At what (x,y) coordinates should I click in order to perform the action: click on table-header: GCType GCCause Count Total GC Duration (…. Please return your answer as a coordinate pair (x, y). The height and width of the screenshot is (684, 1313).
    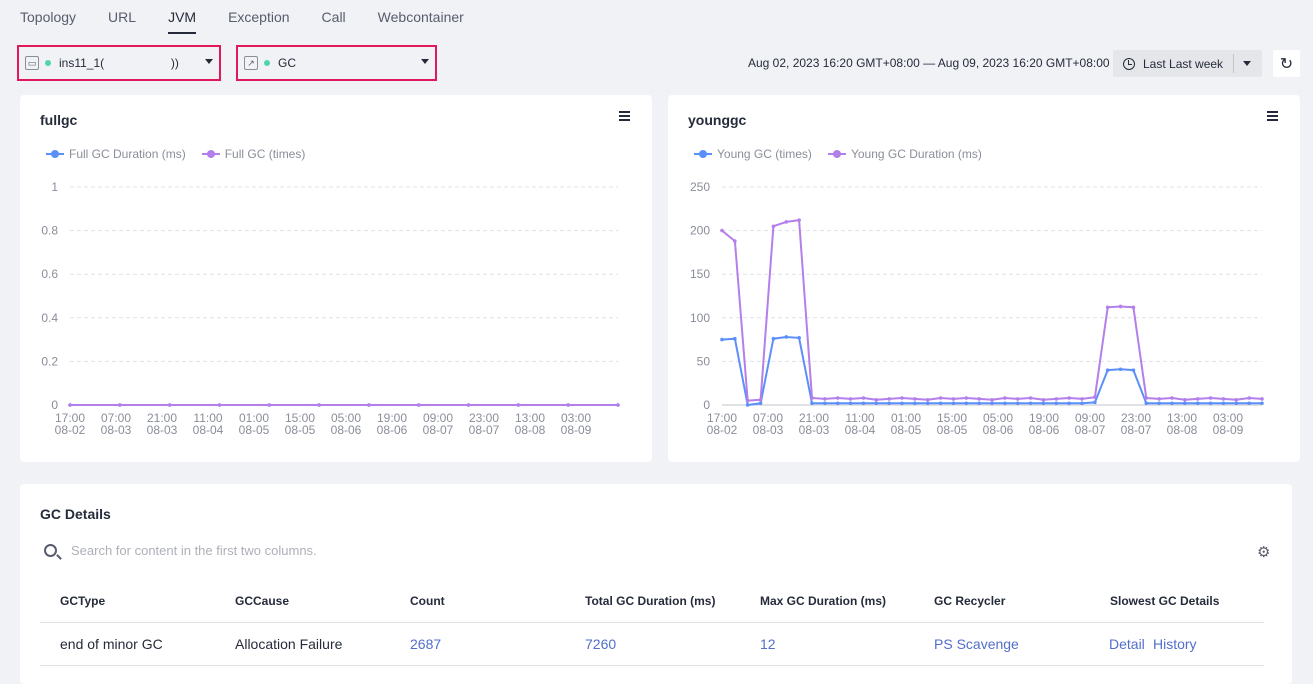
    Looking at the image, I should click on (652, 601).